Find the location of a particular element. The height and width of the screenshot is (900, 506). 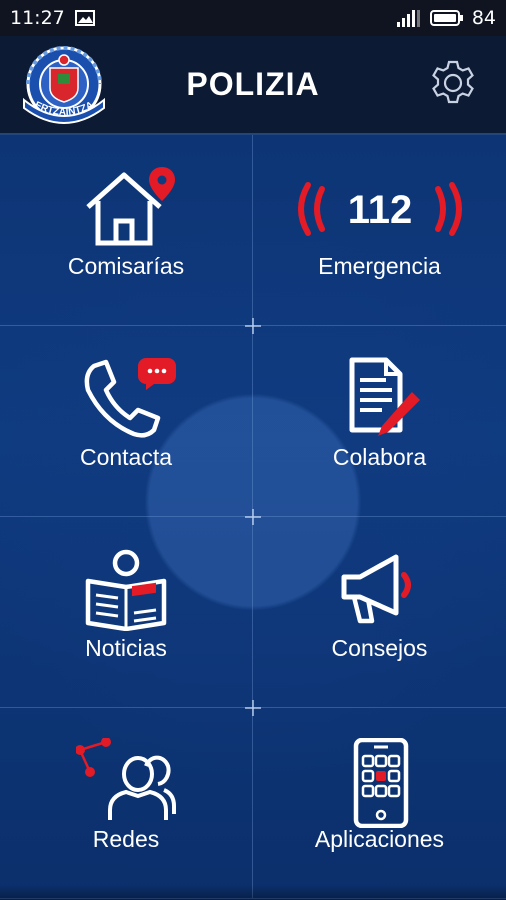

tile-label: Contacta is located at coordinates (126, 457).